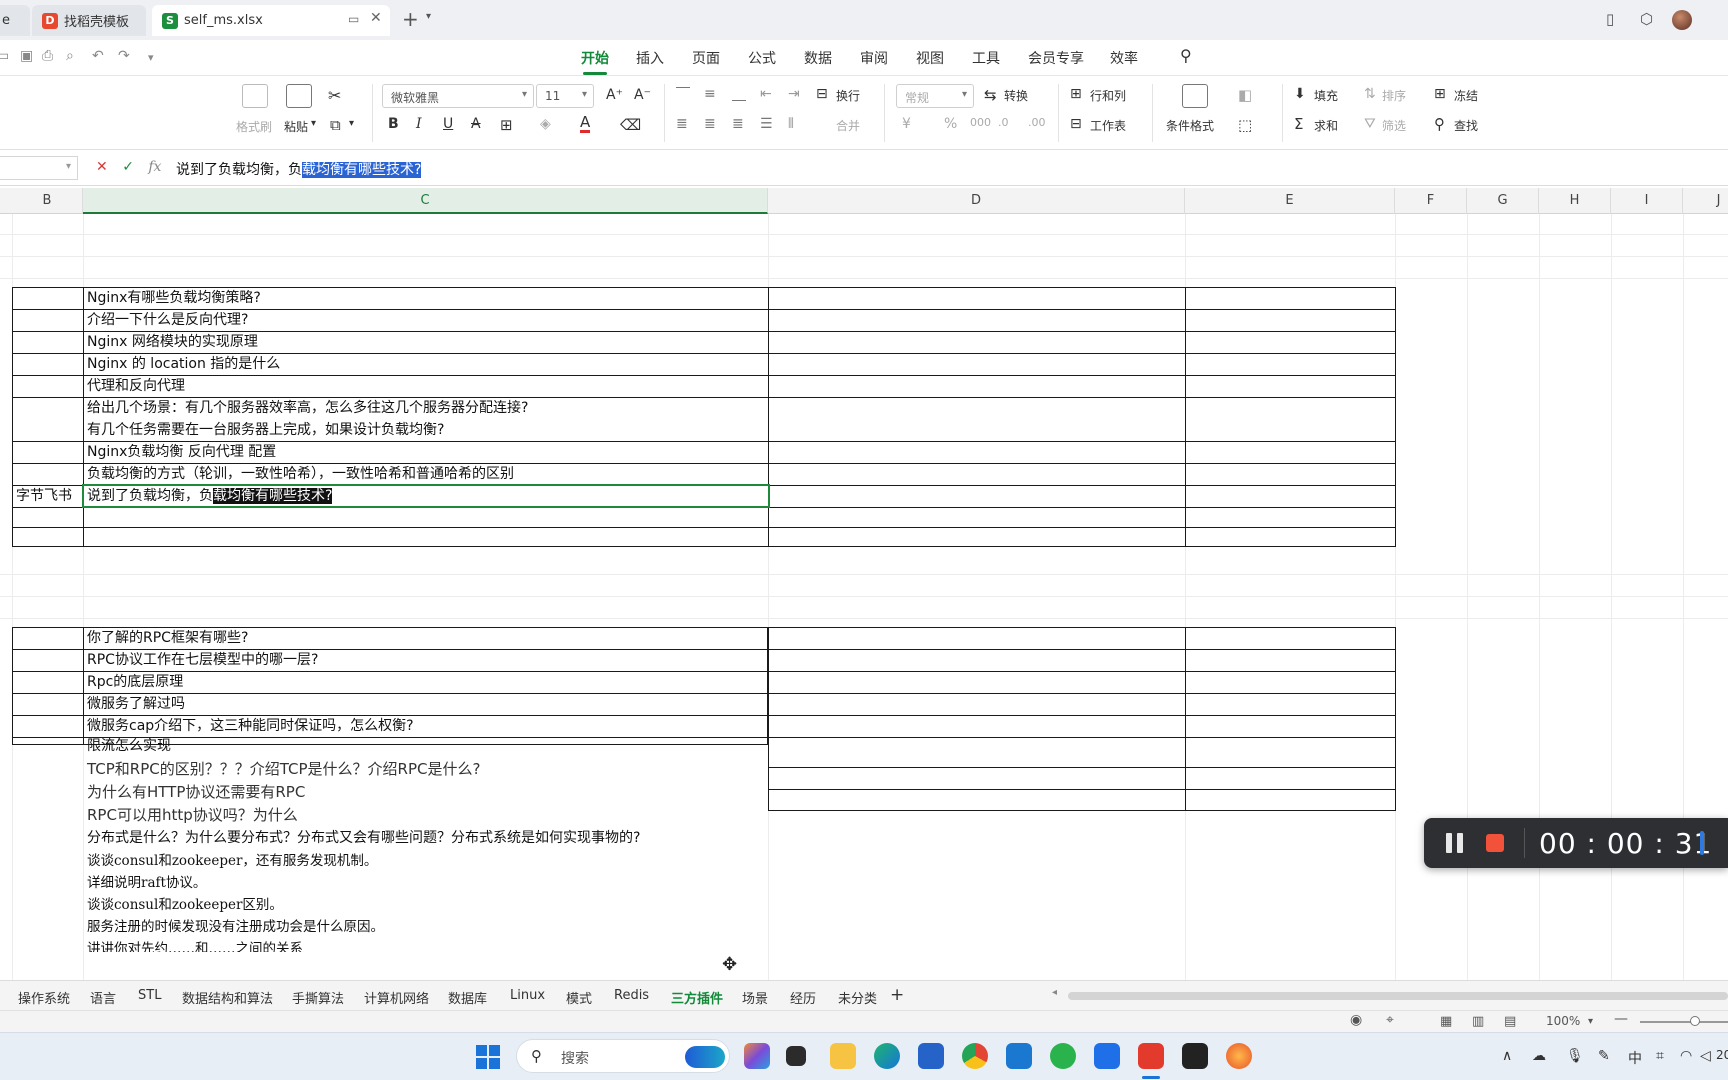 The height and width of the screenshot is (1080, 1728). I want to click on recorder-app-icon, so click(1195, 1056).